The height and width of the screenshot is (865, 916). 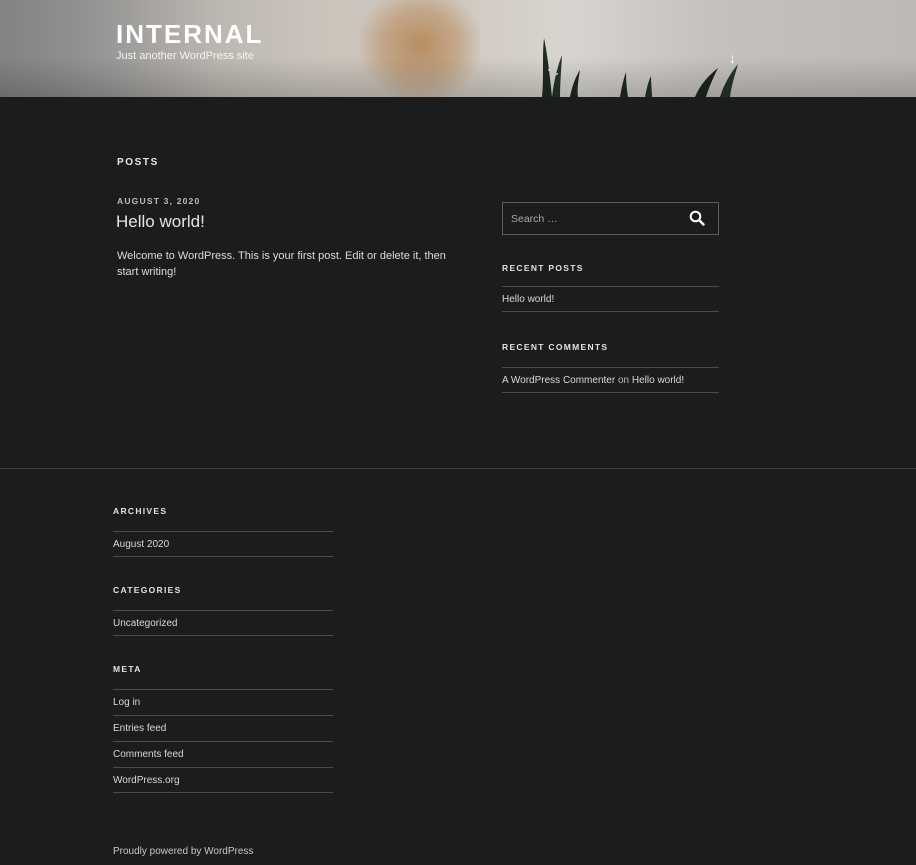 What do you see at coordinates (558, 380) in the screenshot?
I see `comment-author-link: A WordPress Commenter` at bounding box center [558, 380].